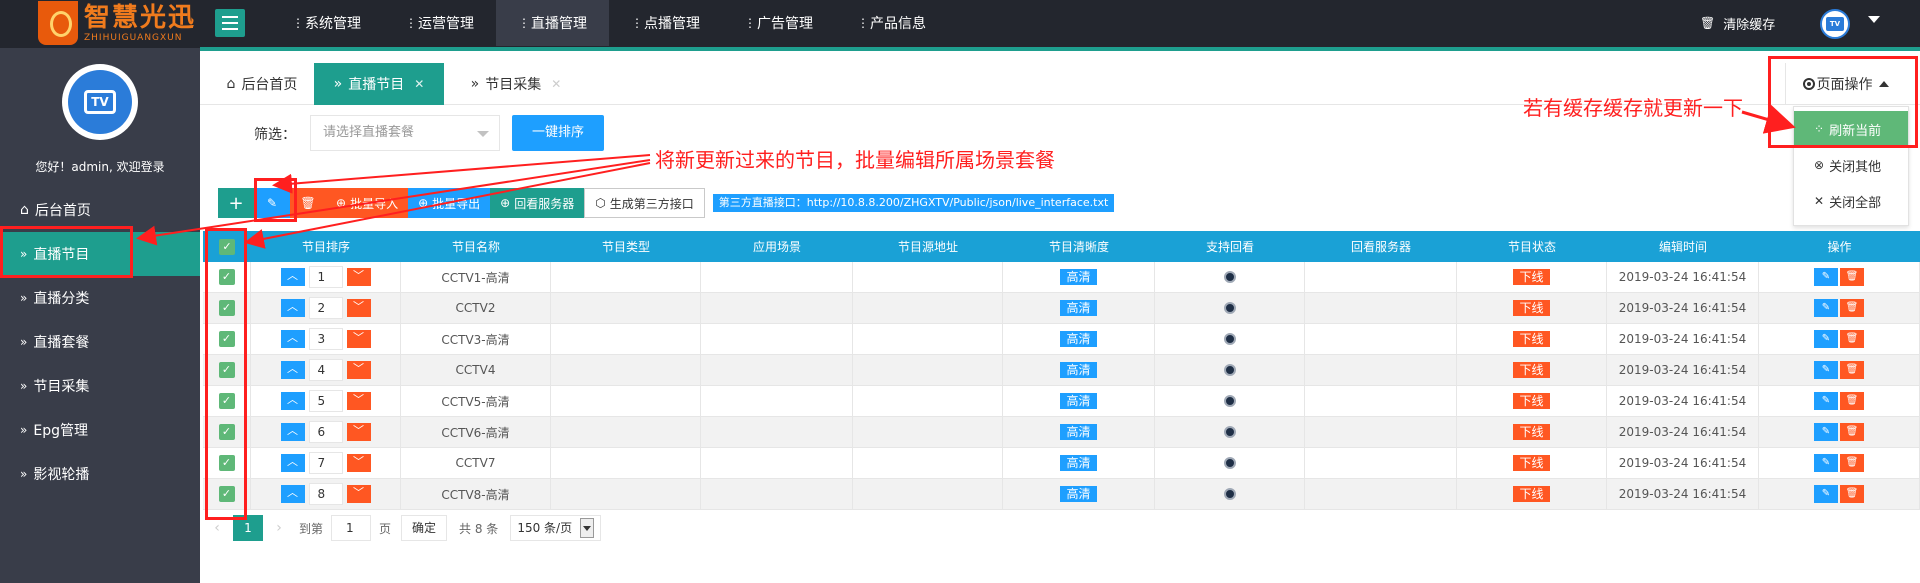  I want to click on nav-item-5: ⋮ 产品信息, so click(891, 23).